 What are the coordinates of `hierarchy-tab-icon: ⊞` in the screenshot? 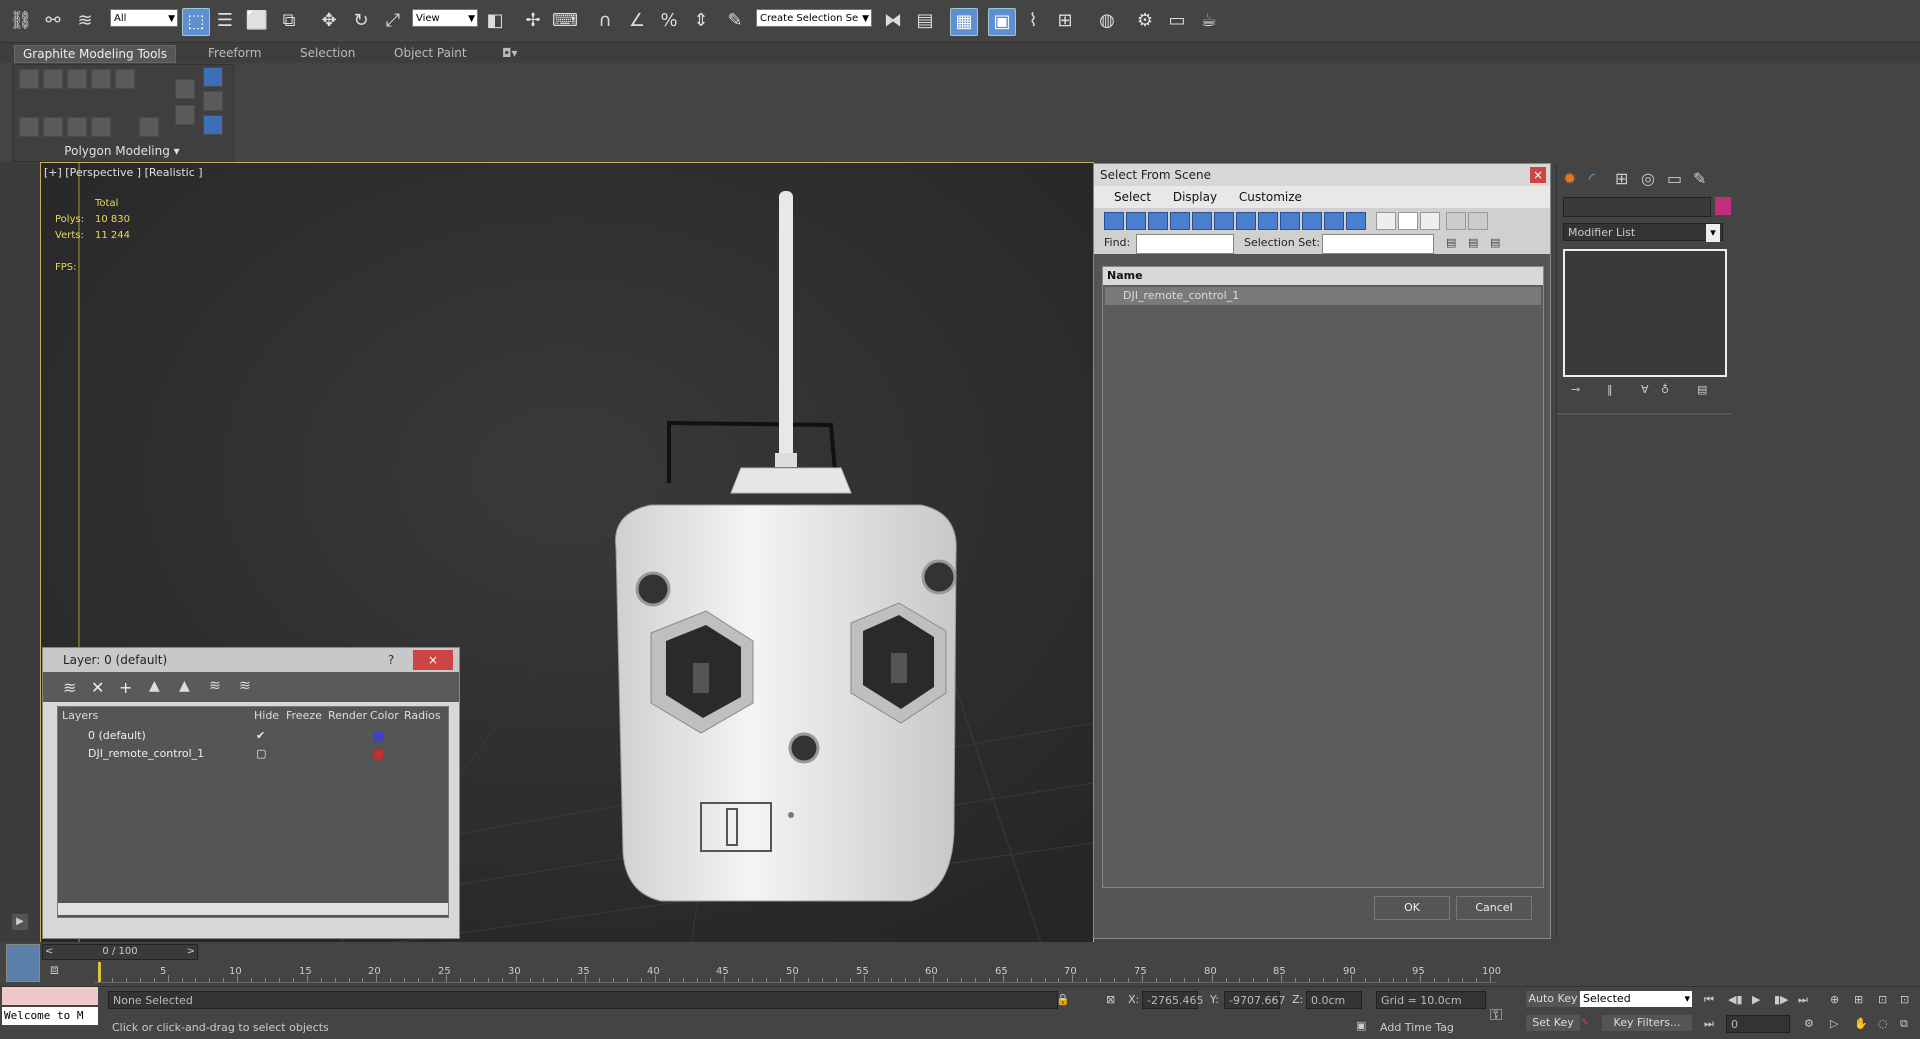 It's located at (1621, 178).